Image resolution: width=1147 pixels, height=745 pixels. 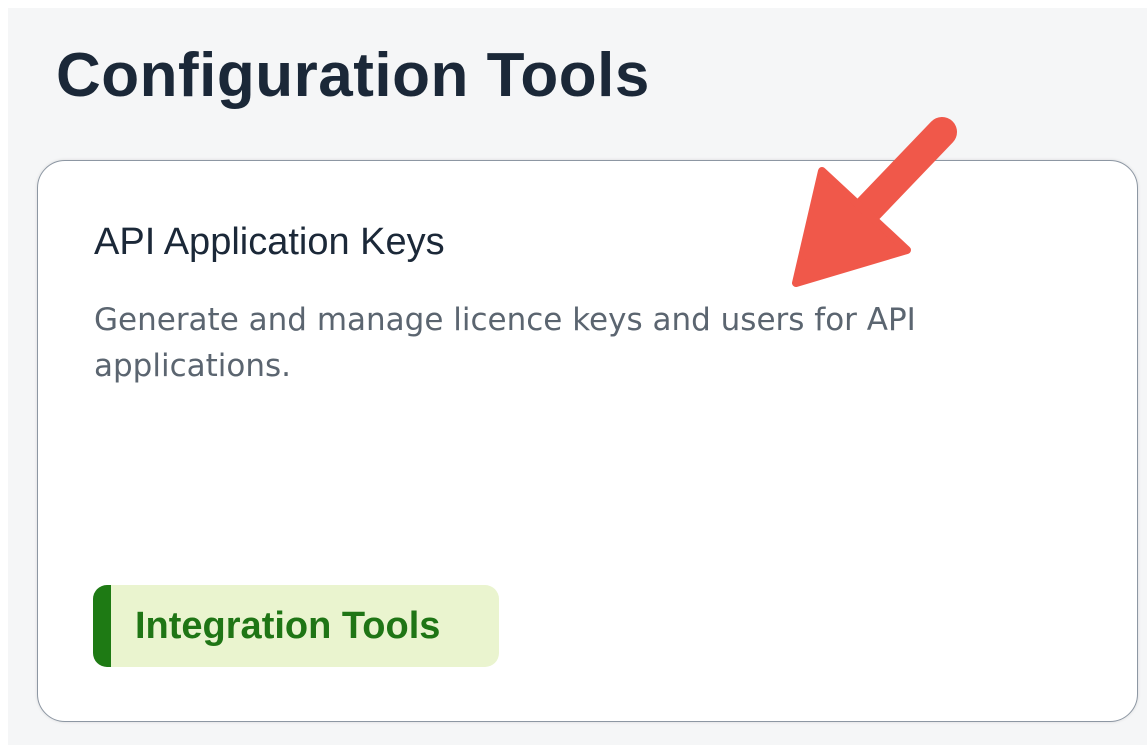 What do you see at coordinates (353, 75) in the screenshot?
I see `page-title: Configuration Tools` at bounding box center [353, 75].